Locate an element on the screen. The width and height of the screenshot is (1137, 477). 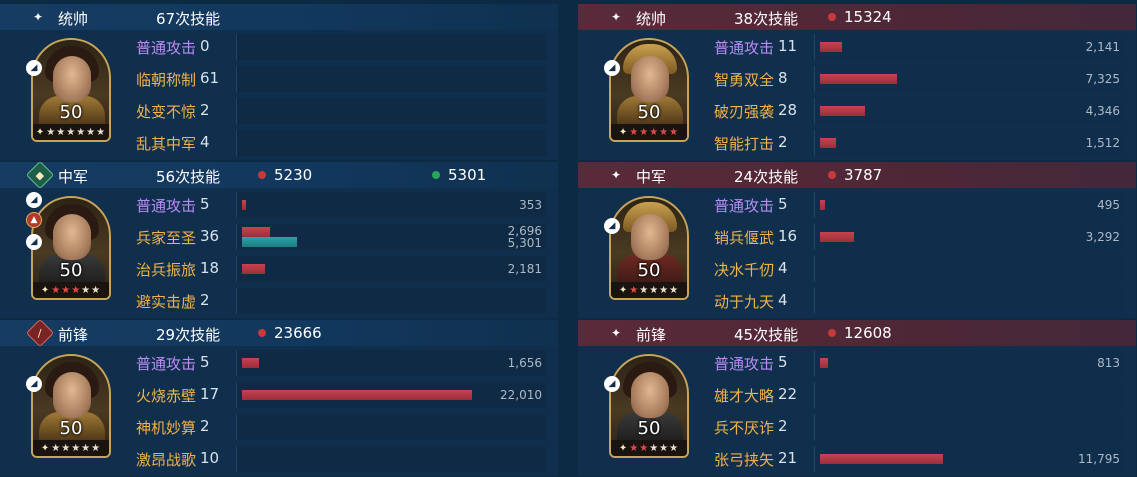
general-portrait: 50 ✦ ★ ★ ★ ★ ★ ★ is located at coordinates (71, 90).